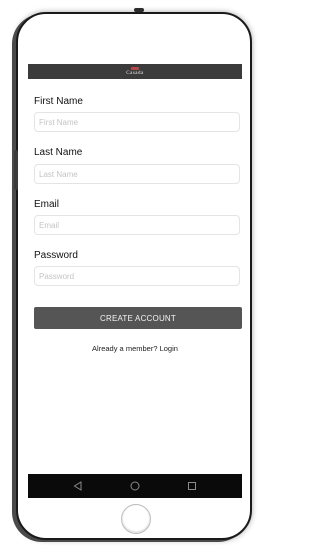  I want to click on last-name-input, so click(137, 174).